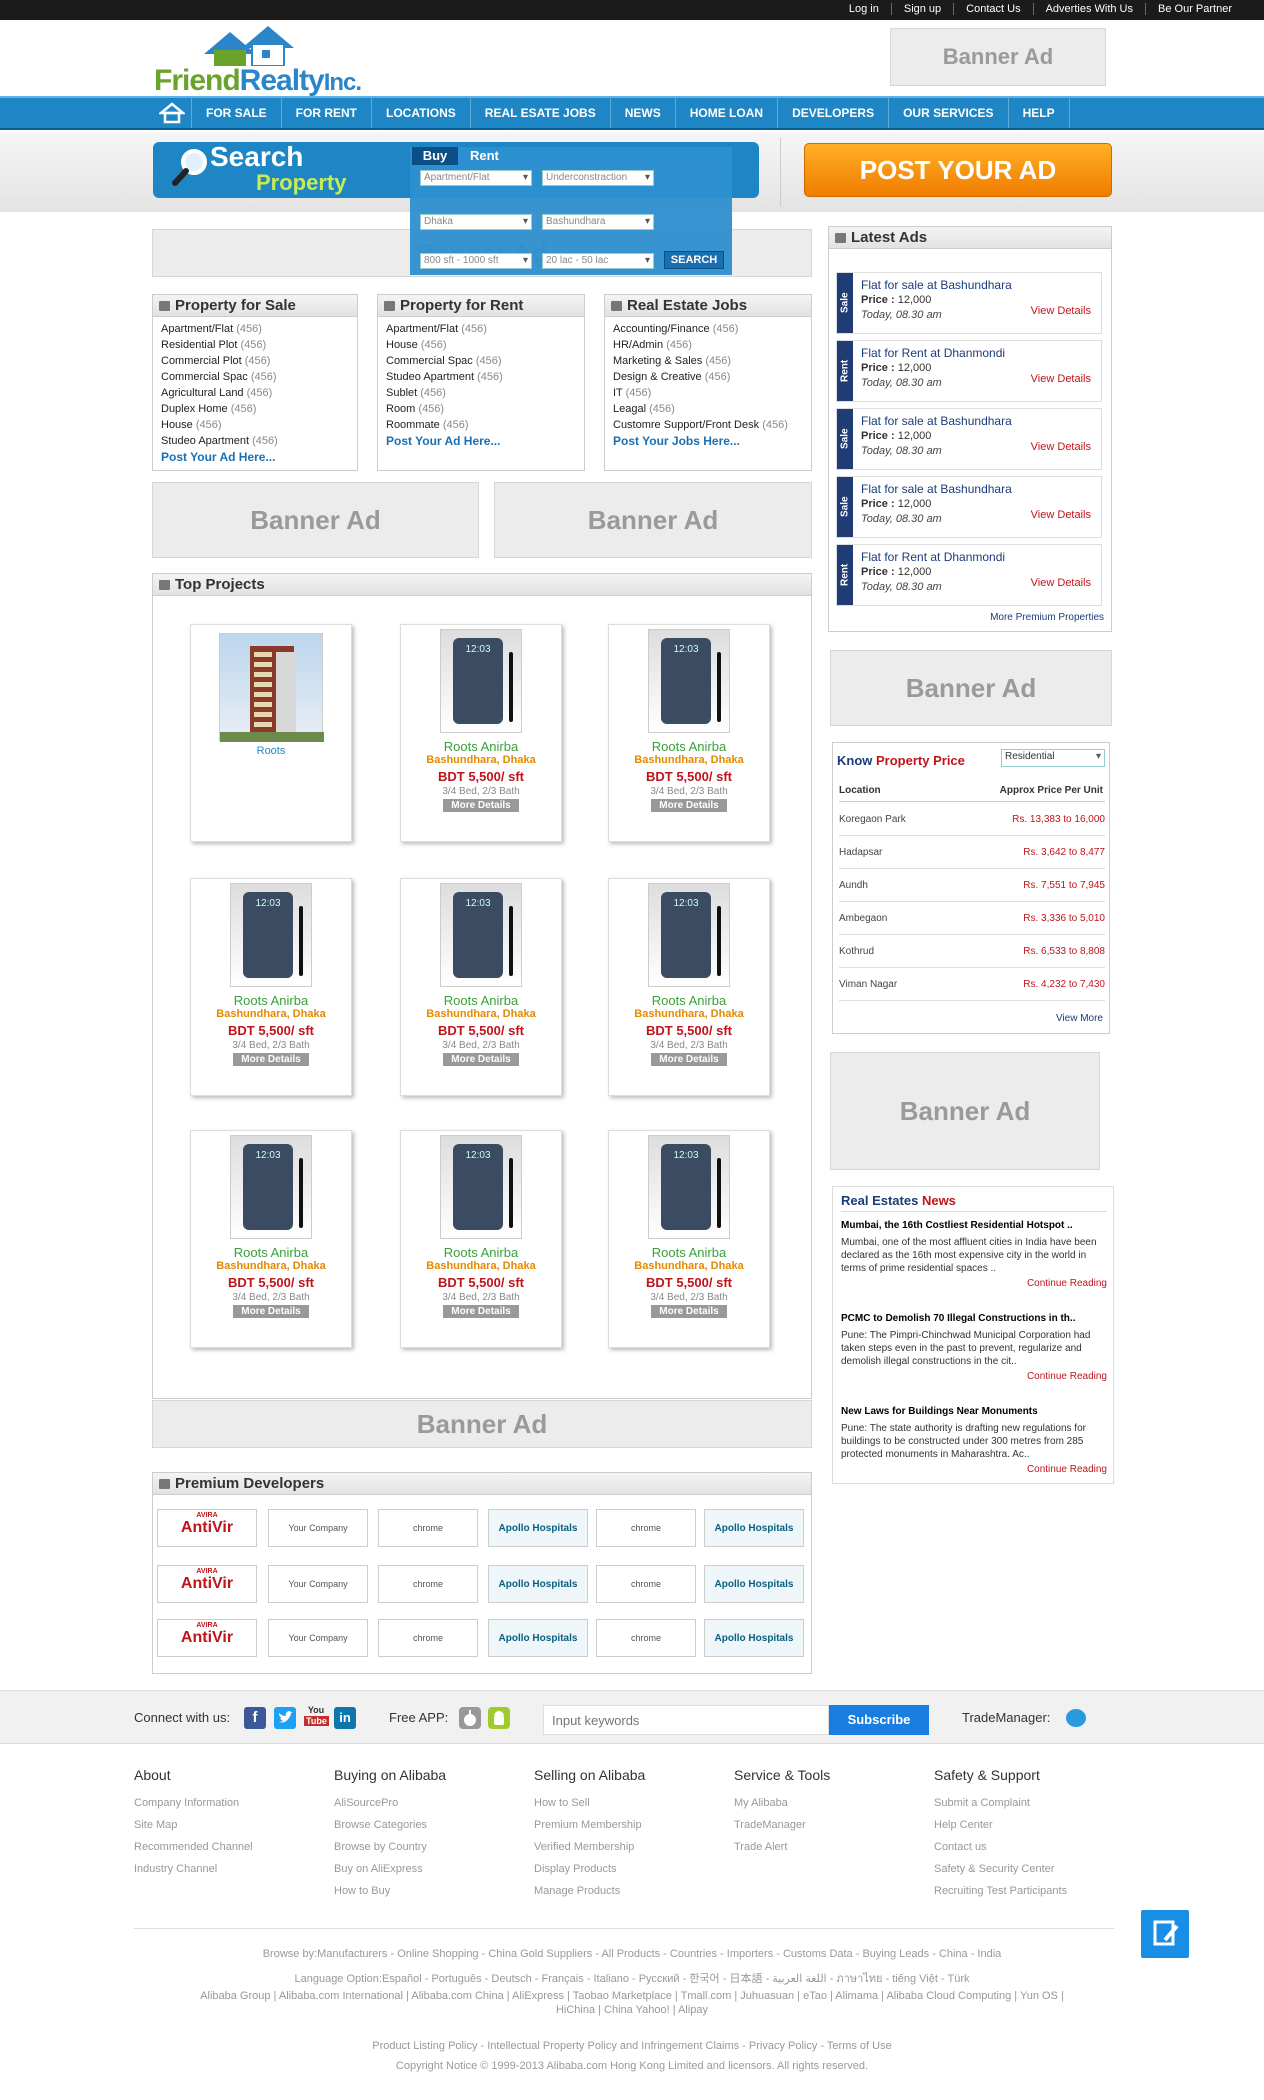 The height and width of the screenshot is (2100, 1264). What do you see at coordinates (255, 377) in the screenshot?
I see `sale-category-item: Commercial Spac (456)` at bounding box center [255, 377].